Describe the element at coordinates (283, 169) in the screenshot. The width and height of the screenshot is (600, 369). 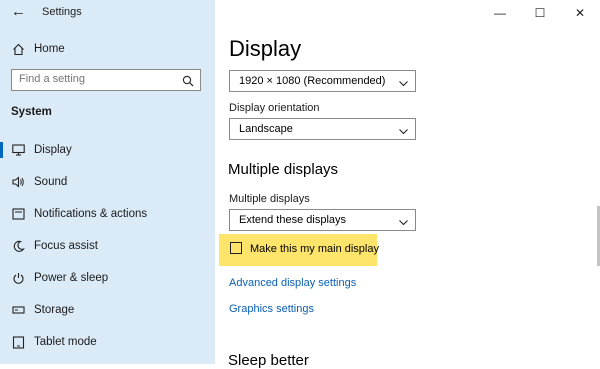
I see `multiple-displays-heading: Multiple displays` at that location.